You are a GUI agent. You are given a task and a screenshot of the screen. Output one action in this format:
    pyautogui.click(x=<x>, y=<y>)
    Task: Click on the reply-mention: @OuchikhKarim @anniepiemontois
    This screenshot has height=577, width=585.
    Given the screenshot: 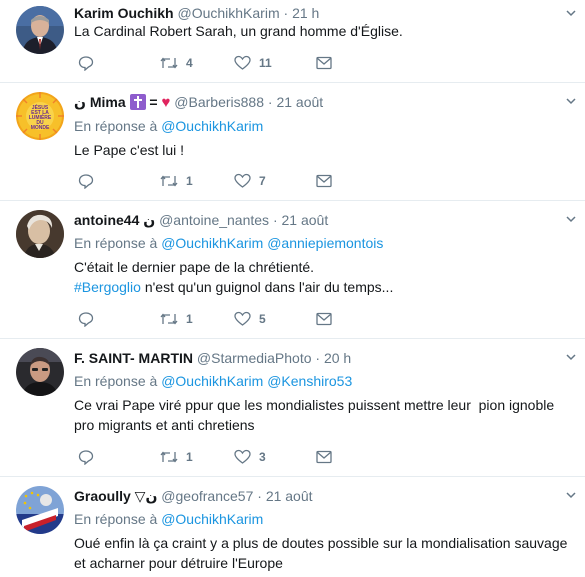 What is the action you would take?
    pyautogui.click(x=272, y=243)
    